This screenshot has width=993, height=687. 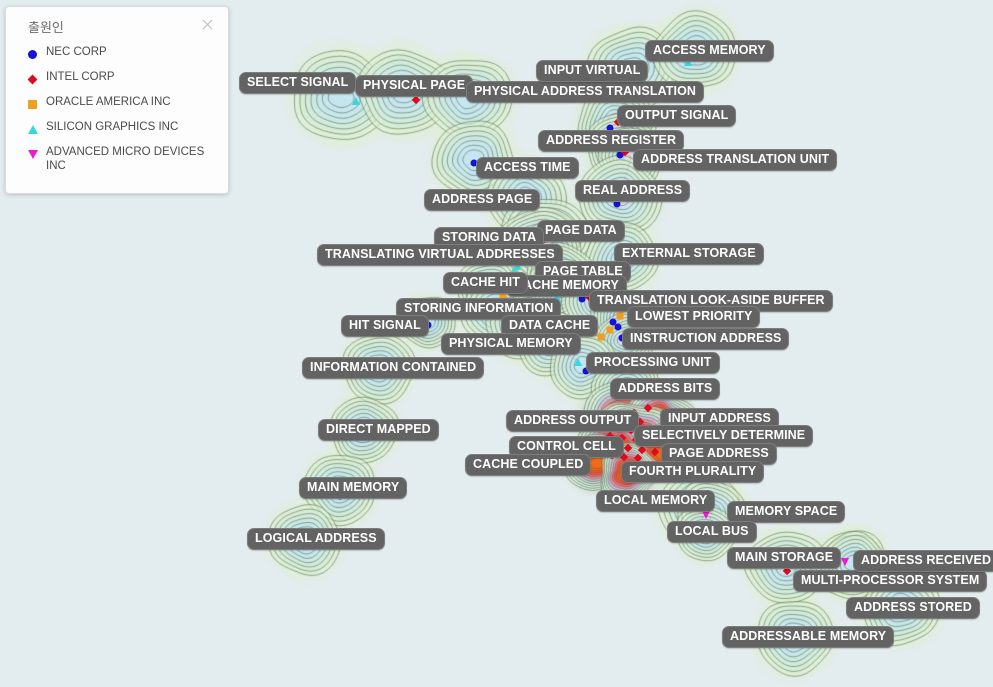 I want to click on cluster-label: PHYSICAL MEMORY, so click(x=511, y=344).